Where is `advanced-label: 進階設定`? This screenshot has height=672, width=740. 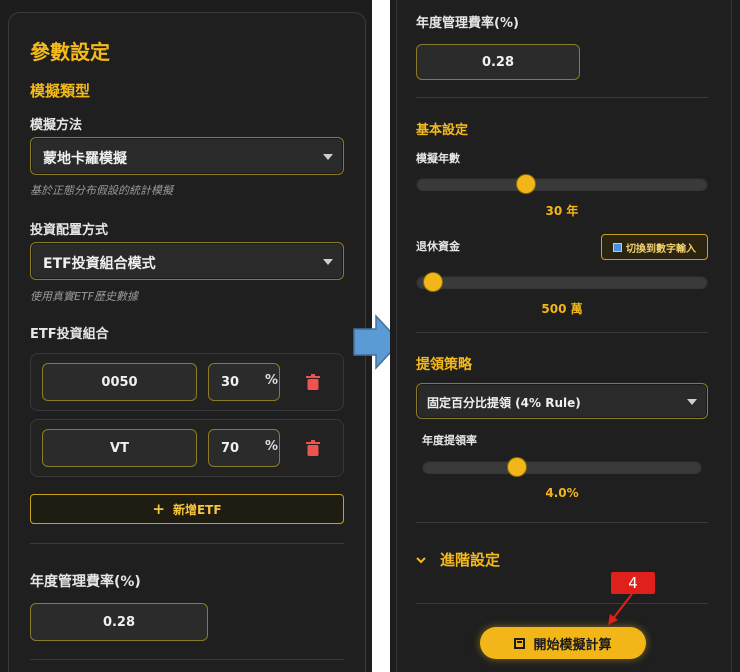 advanced-label: 進階設定 is located at coordinates (470, 560).